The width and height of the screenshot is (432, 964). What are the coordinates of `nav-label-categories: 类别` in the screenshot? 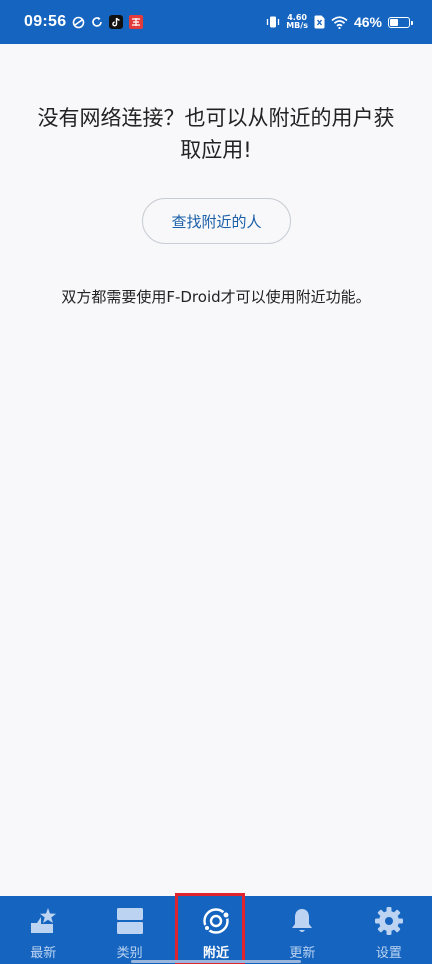 It's located at (129, 953).